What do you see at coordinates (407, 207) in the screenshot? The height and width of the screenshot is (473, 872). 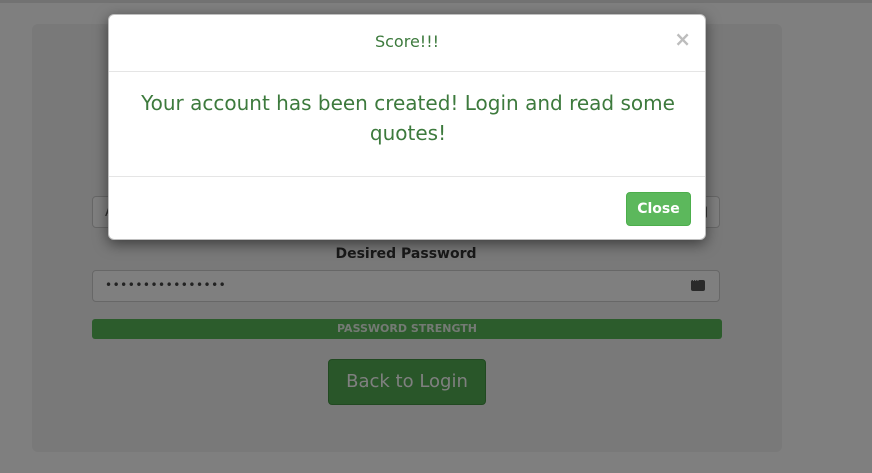 I see `modal-footer: Close` at bounding box center [407, 207].